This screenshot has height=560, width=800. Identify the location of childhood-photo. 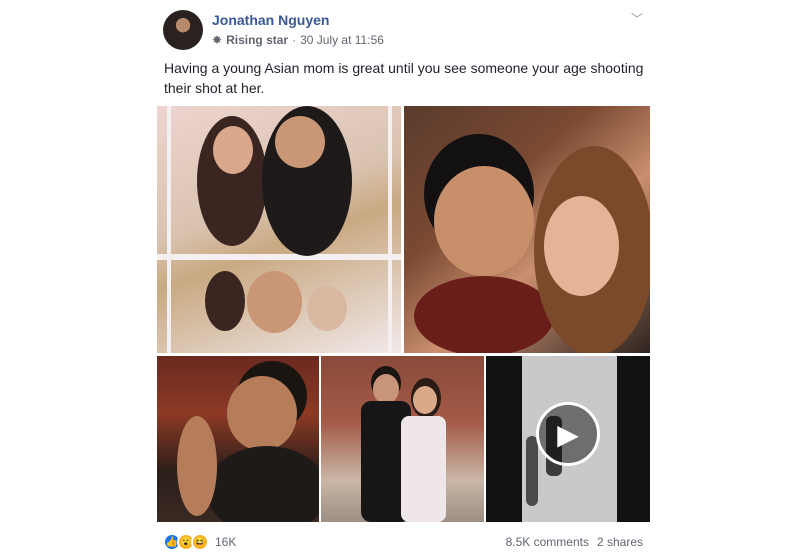
(527, 229).